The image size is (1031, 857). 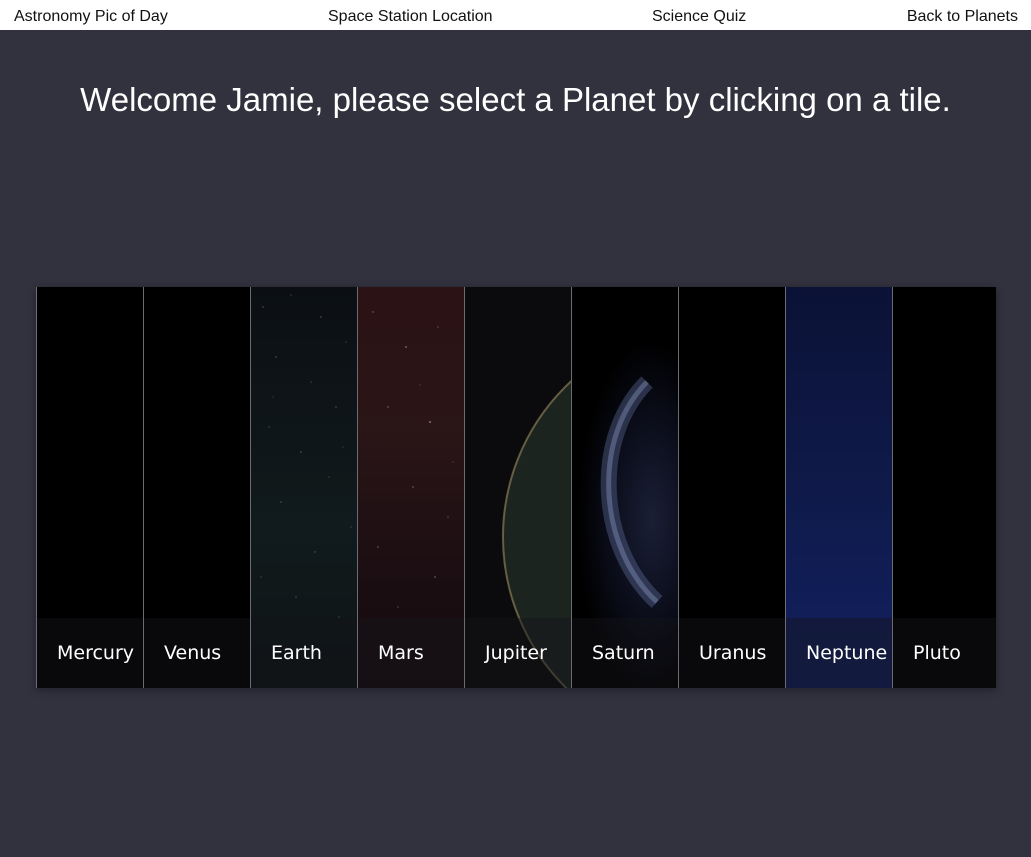 What do you see at coordinates (847, 653) in the screenshot?
I see `planet-tile-label: Neptune` at bounding box center [847, 653].